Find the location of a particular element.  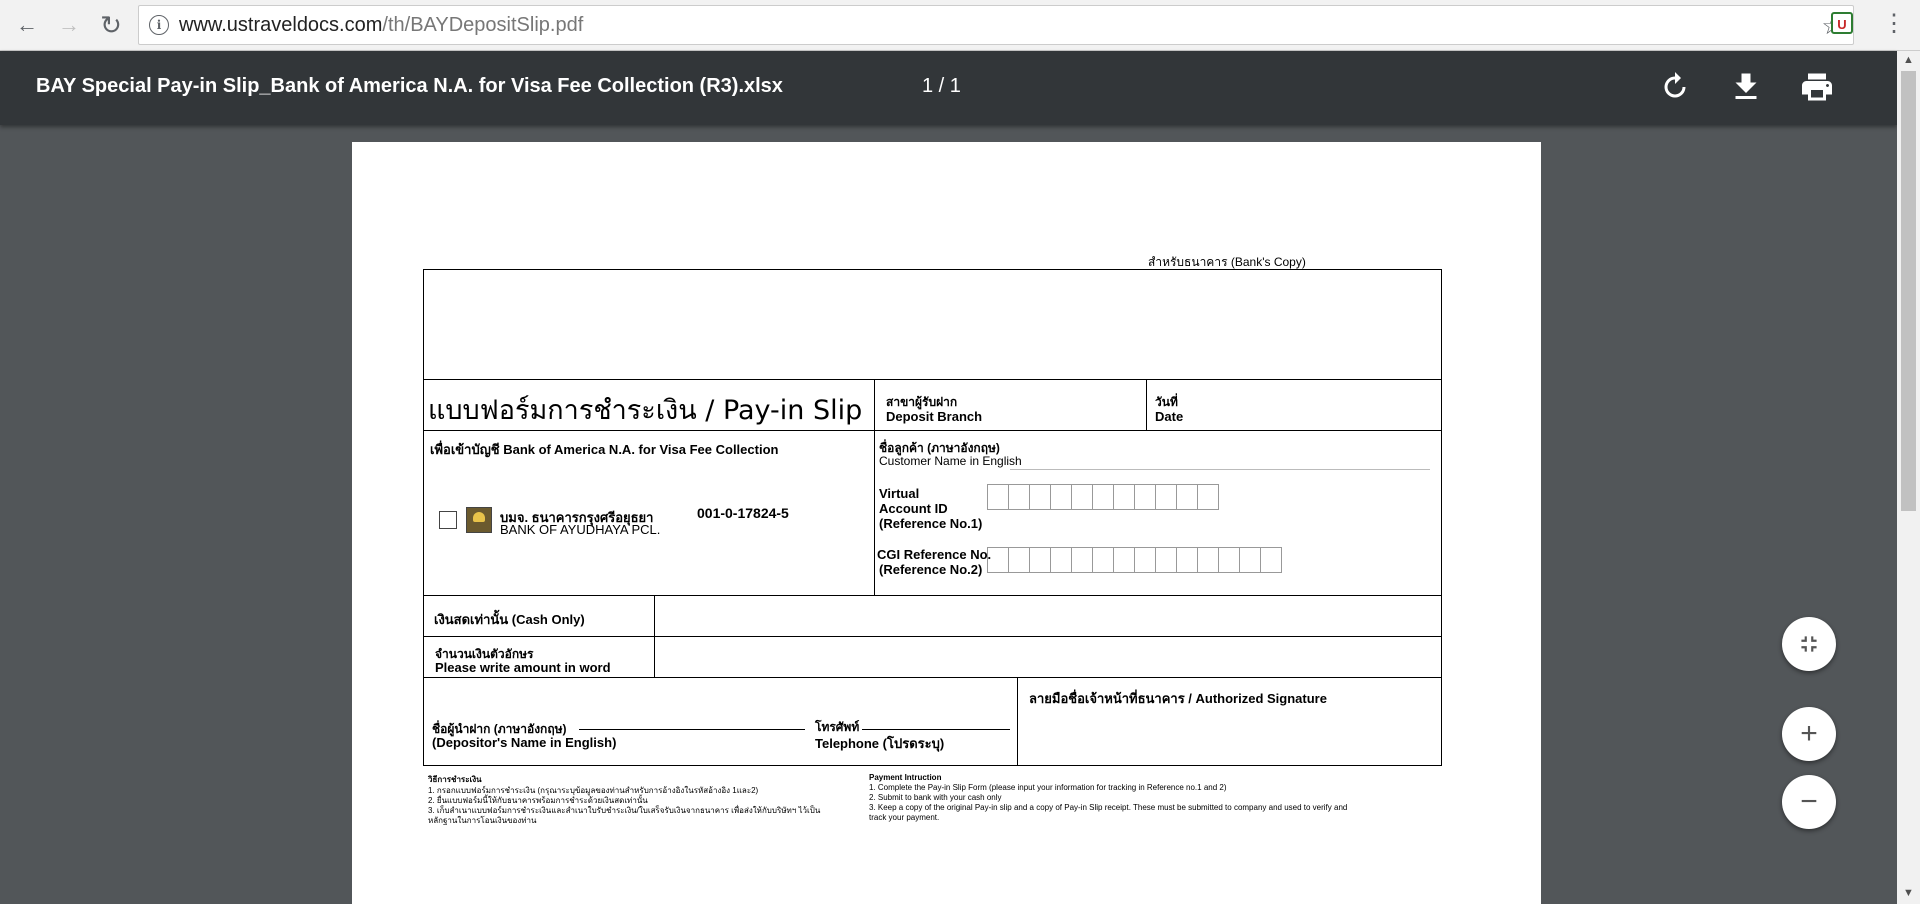

cash-only-label: เงินสดเท่านั้น (Cash Only) is located at coordinates (509, 619).